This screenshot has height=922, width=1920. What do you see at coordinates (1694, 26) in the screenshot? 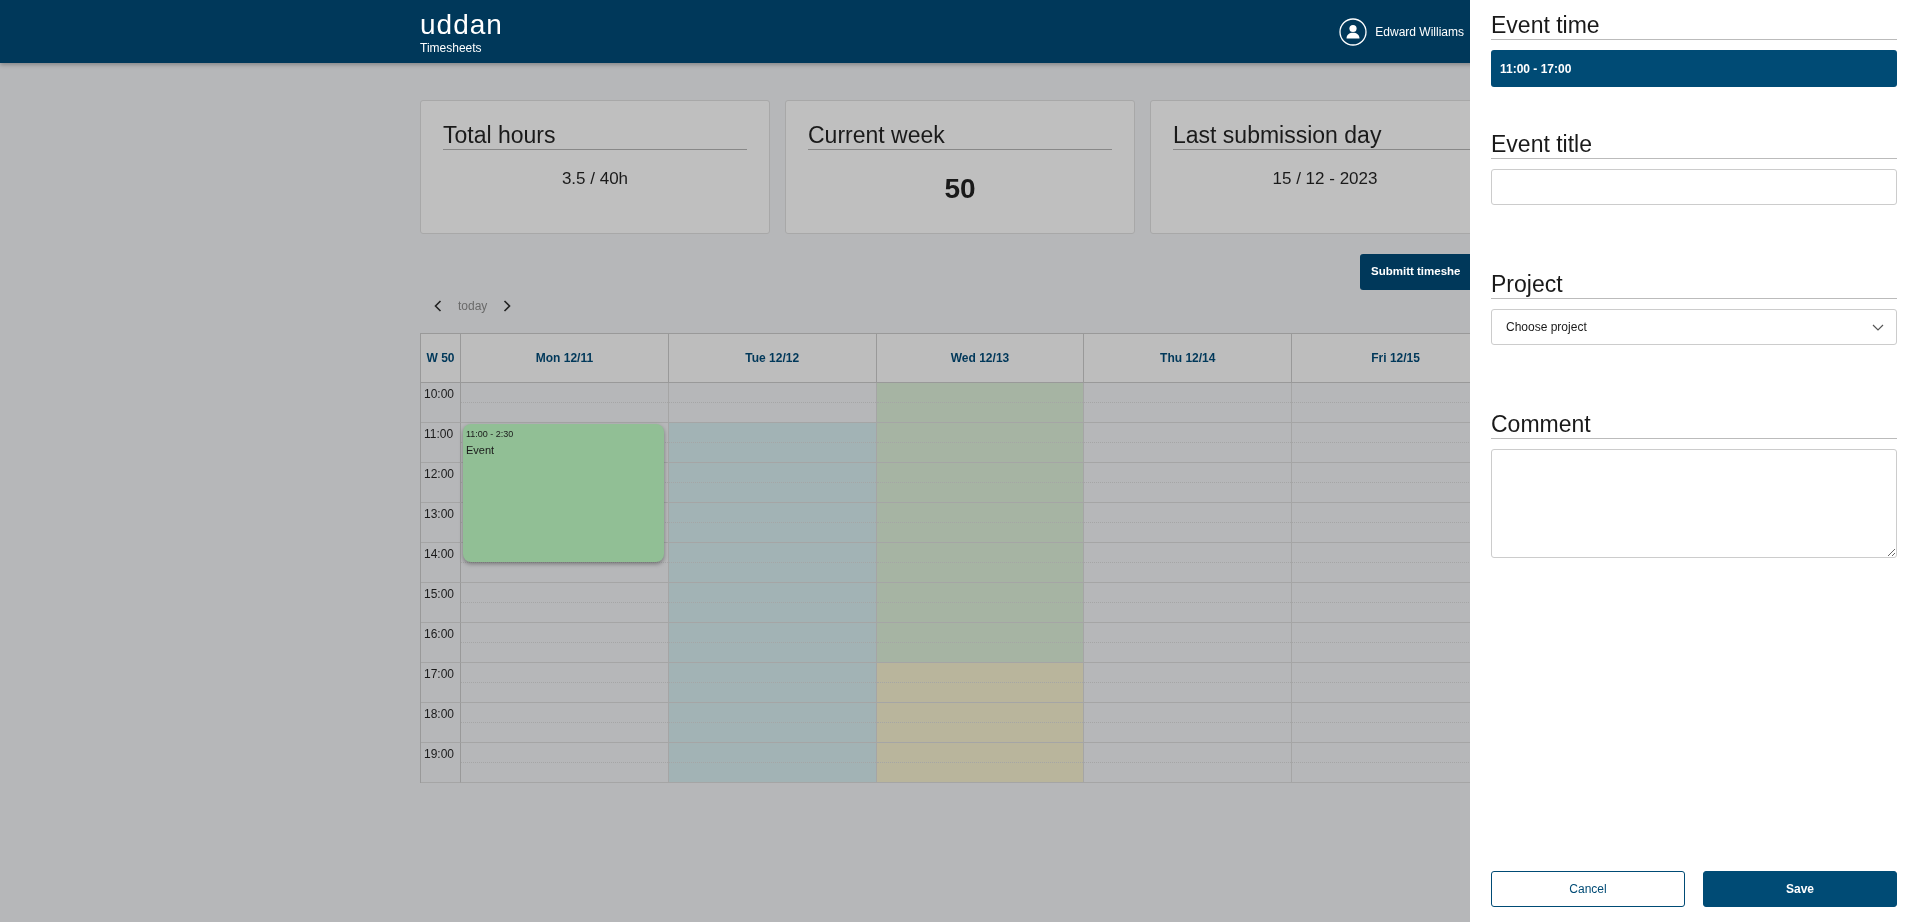
I see `field-label: Event time` at bounding box center [1694, 26].